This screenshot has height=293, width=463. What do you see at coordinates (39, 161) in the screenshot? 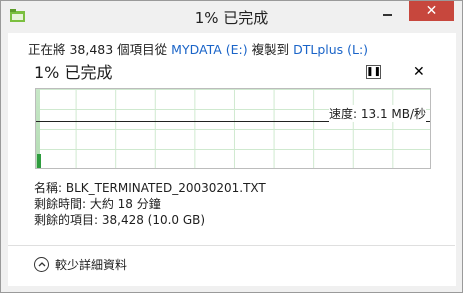
I see `speed-spike` at bounding box center [39, 161].